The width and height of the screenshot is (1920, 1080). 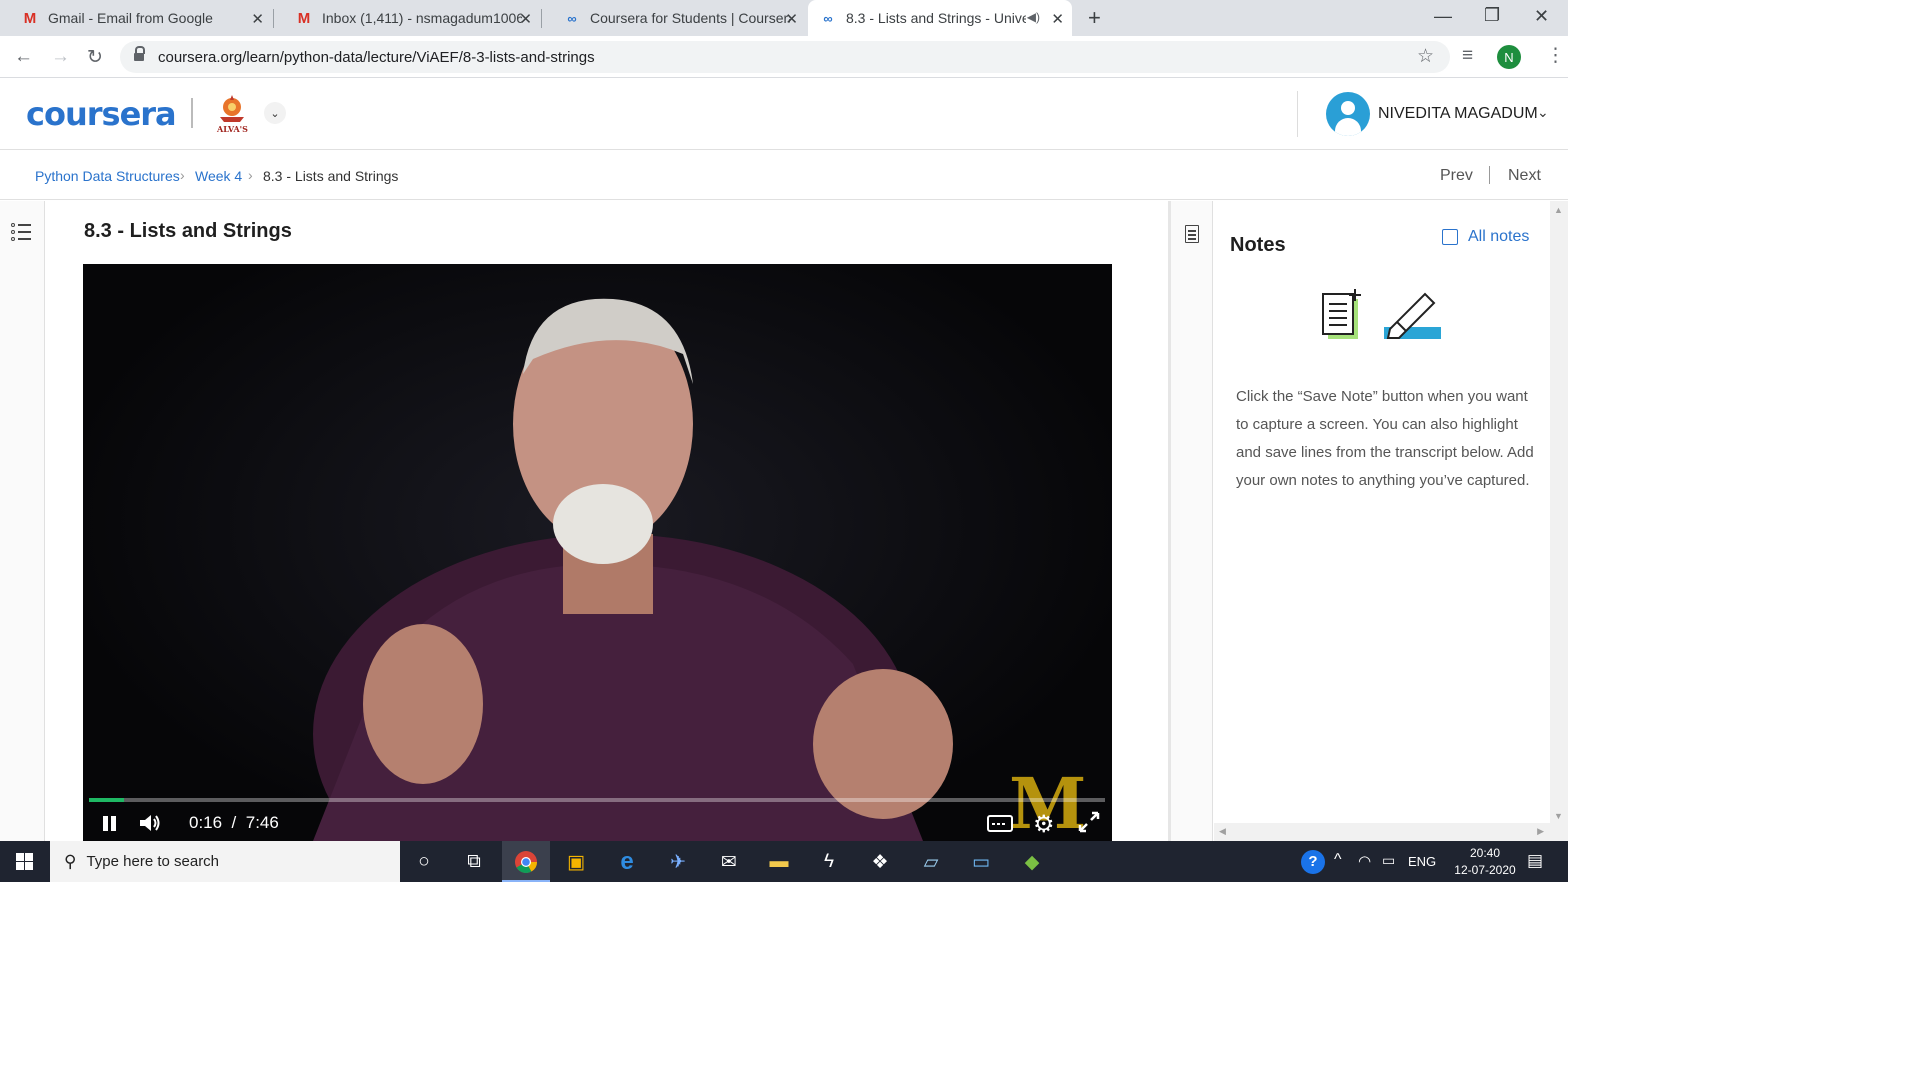 What do you see at coordinates (1222, 831) in the screenshot?
I see `scroll-left-icon: ◀` at bounding box center [1222, 831].